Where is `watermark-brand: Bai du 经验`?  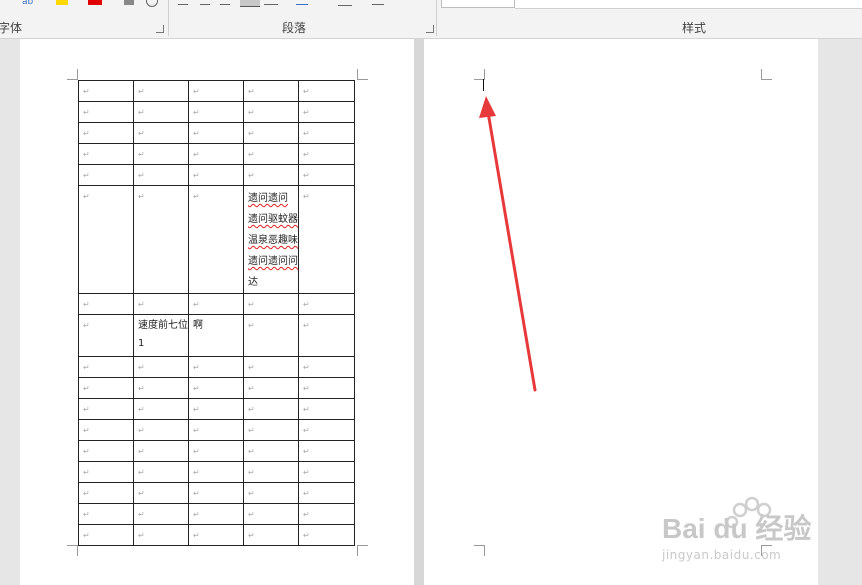 watermark-brand: Bai du 经验 is located at coordinates (736, 528).